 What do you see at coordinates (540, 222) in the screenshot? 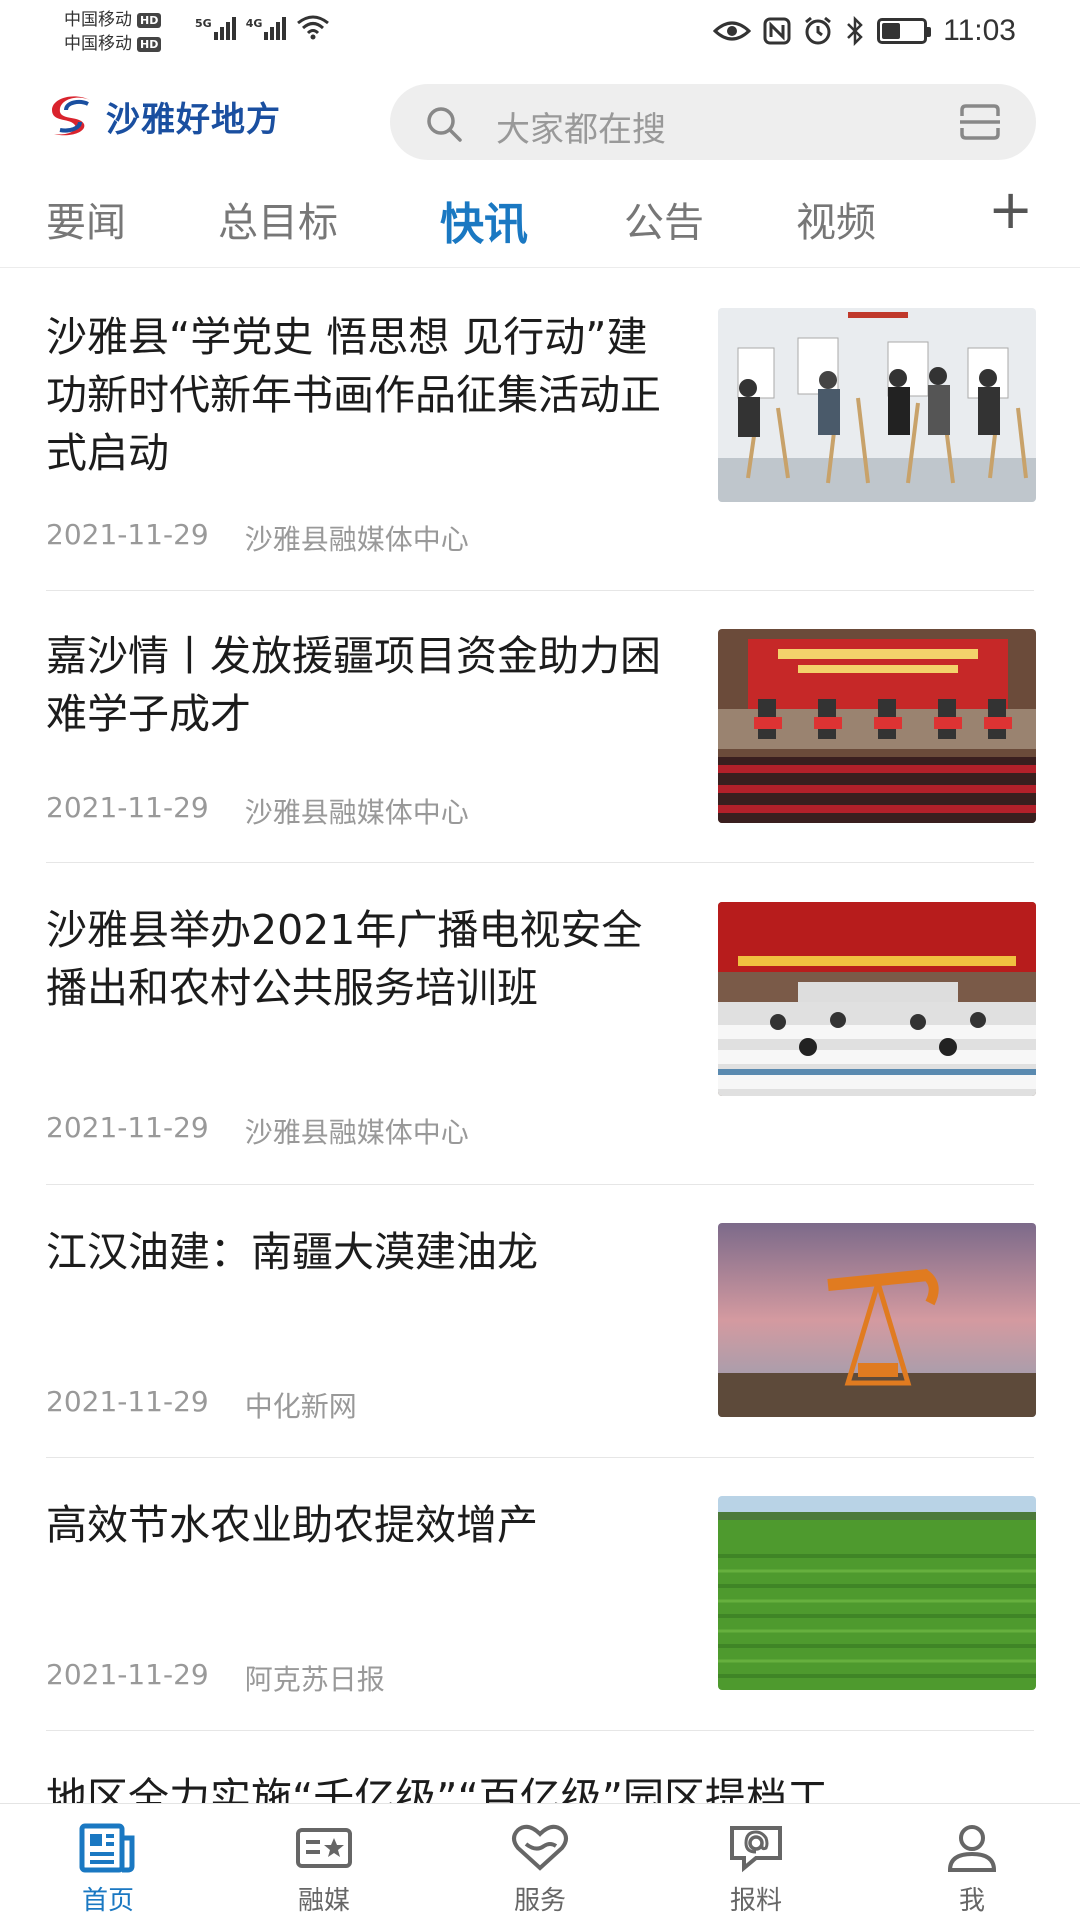
I see `category-tabs: 要闻 总目标 快讯 公告 视频 +` at bounding box center [540, 222].